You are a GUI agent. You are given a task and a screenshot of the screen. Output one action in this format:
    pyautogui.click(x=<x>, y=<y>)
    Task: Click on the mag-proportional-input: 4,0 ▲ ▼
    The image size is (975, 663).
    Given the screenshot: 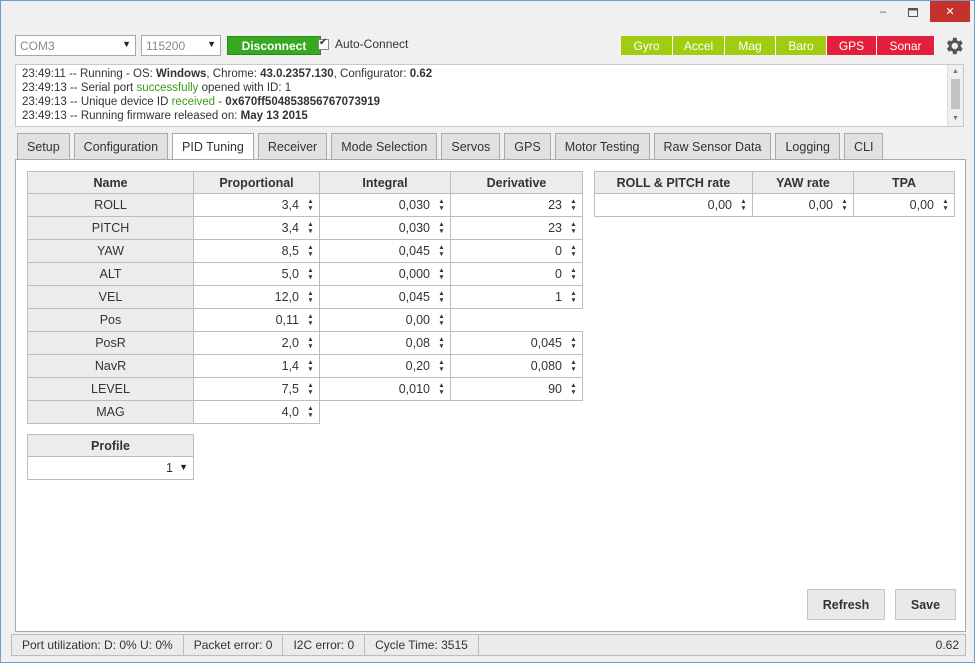 What is the action you would take?
    pyautogui.click(x=256, y=412)
    